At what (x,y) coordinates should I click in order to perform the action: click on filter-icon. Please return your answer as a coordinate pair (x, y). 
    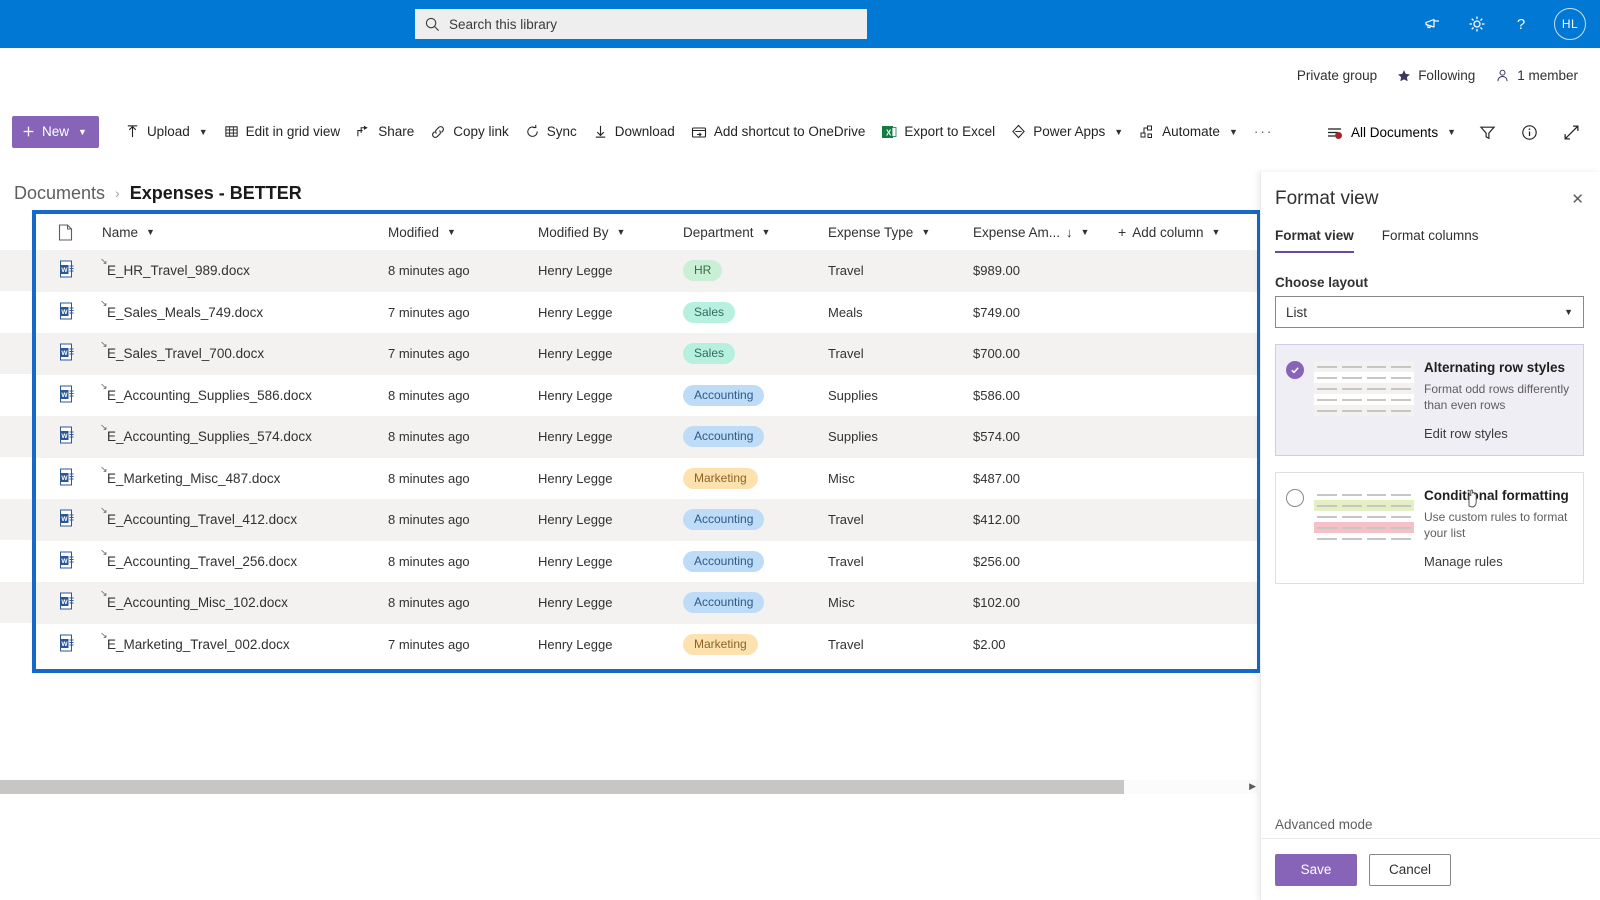
    Looking at the image, I should click on (1487, 132).